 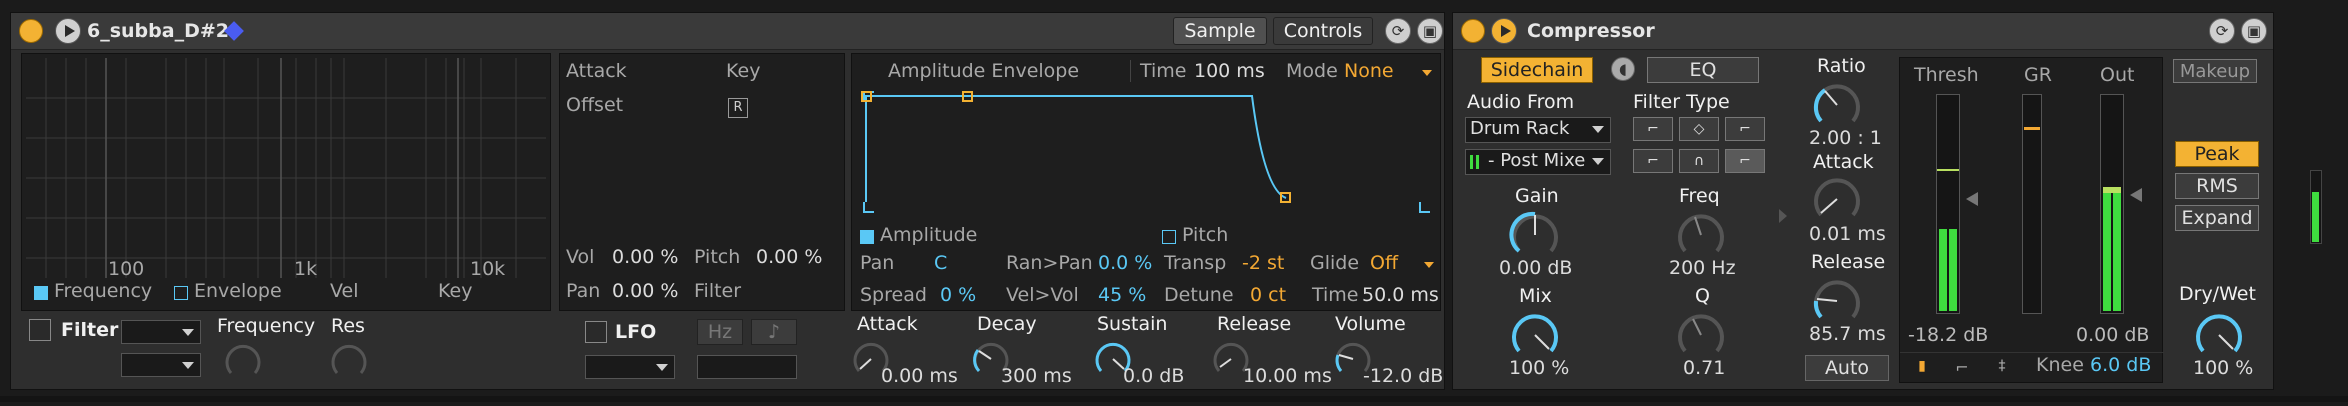 I want to click on tab-sample: Sample, so click(x=1220, y=31).